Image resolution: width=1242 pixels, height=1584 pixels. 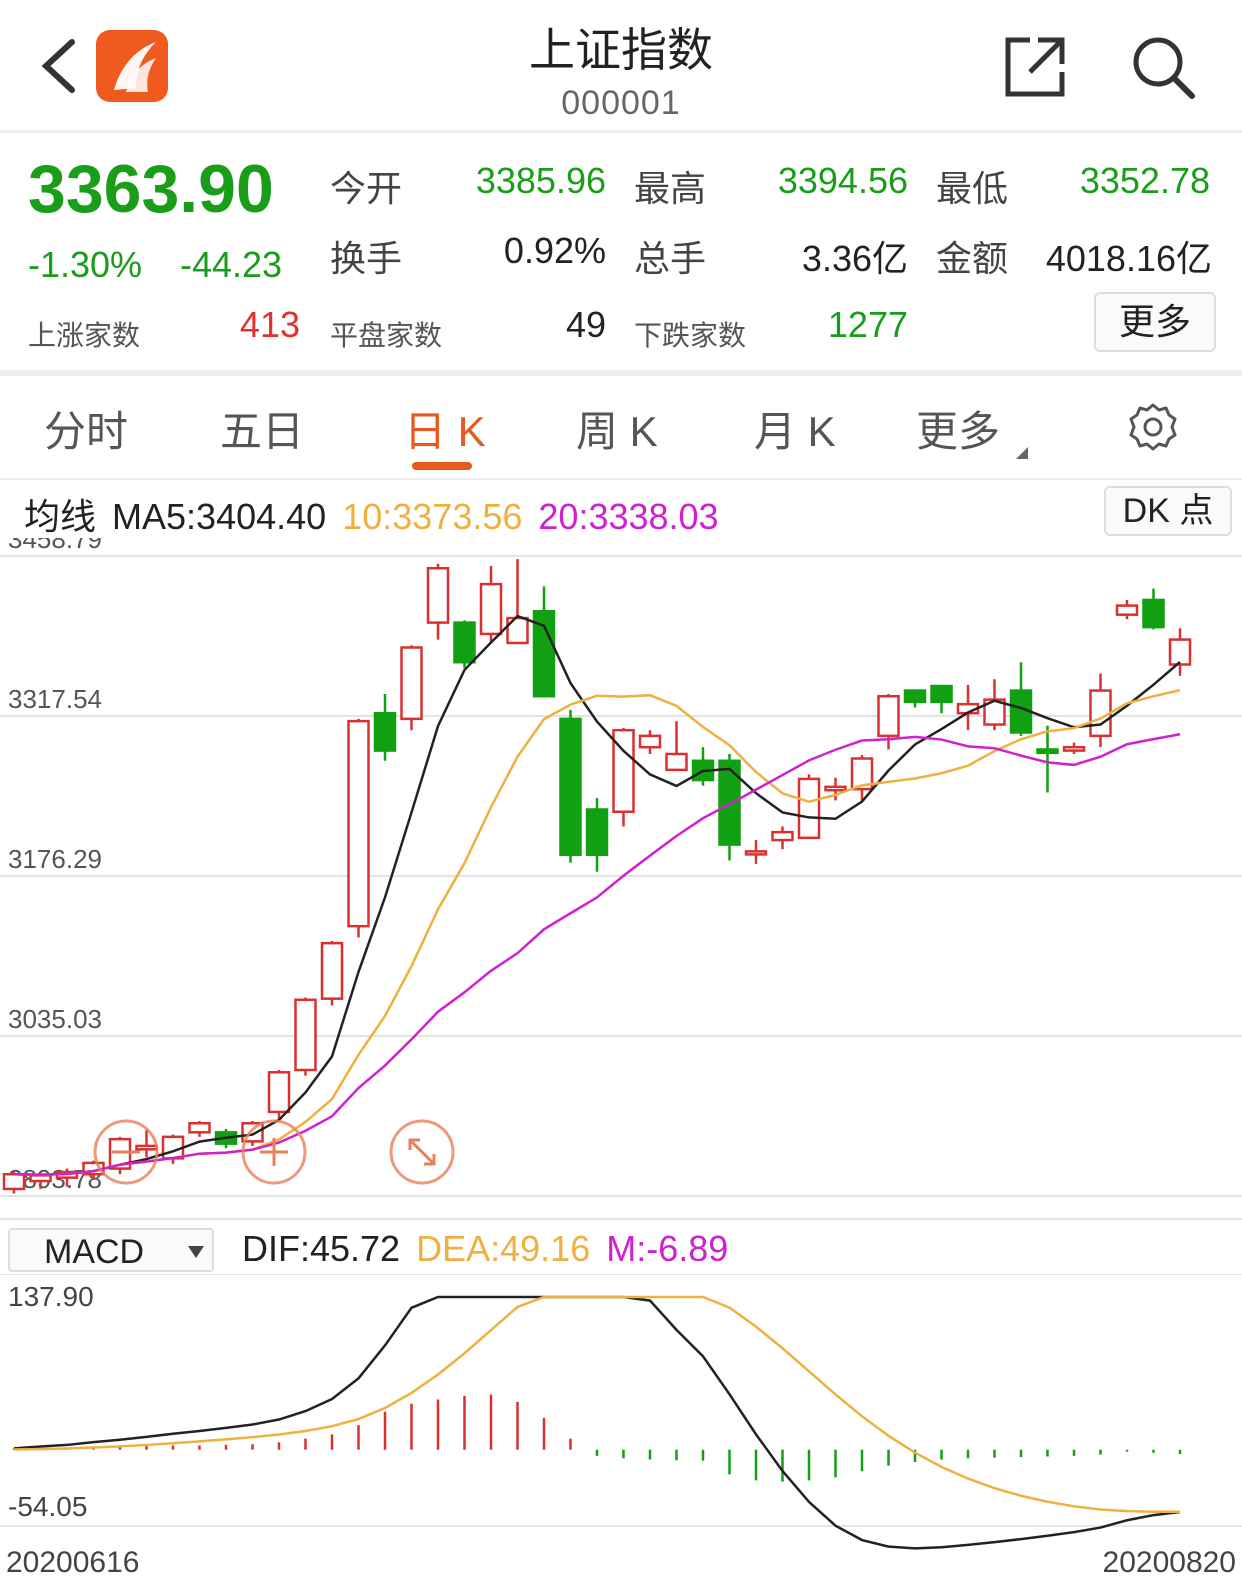 I want to click on ma-legend: 均线 MA5:3404.40 10:3373.56 20:3338.03, so click(x=371, y=514).